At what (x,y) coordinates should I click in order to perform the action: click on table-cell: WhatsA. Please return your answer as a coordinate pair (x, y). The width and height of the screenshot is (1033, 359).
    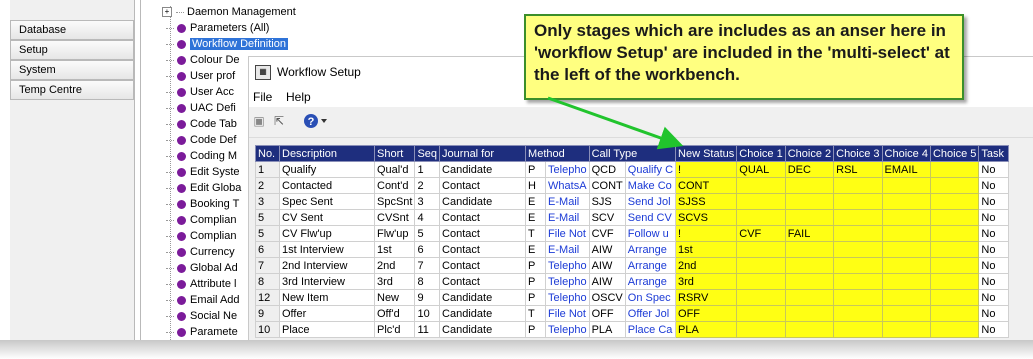
    Looking at the image, I should click on (567, 185).